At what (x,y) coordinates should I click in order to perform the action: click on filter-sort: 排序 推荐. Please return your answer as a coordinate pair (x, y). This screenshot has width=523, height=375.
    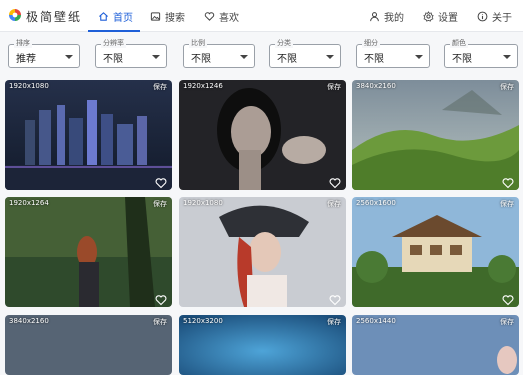
    Looking at the image, I should click on (44, 53).